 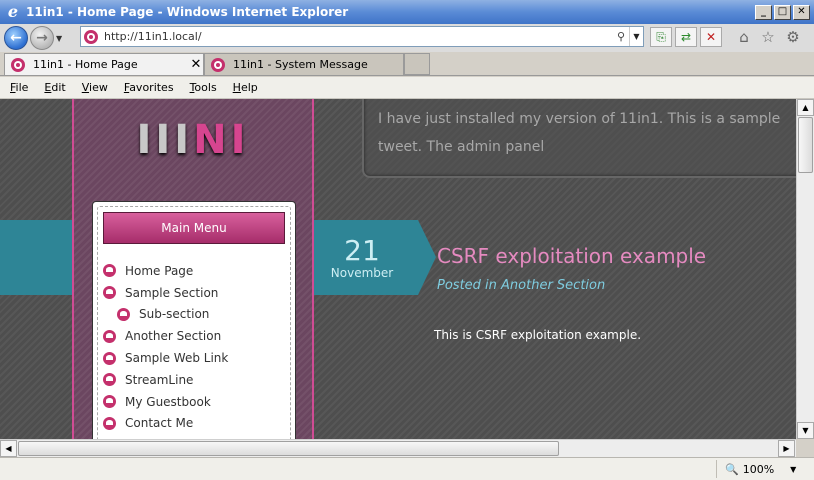 What do you see at coordinates (711, 37) in the screenshot?
I see `stop-button: ✕` at bounding box center [711, 37].